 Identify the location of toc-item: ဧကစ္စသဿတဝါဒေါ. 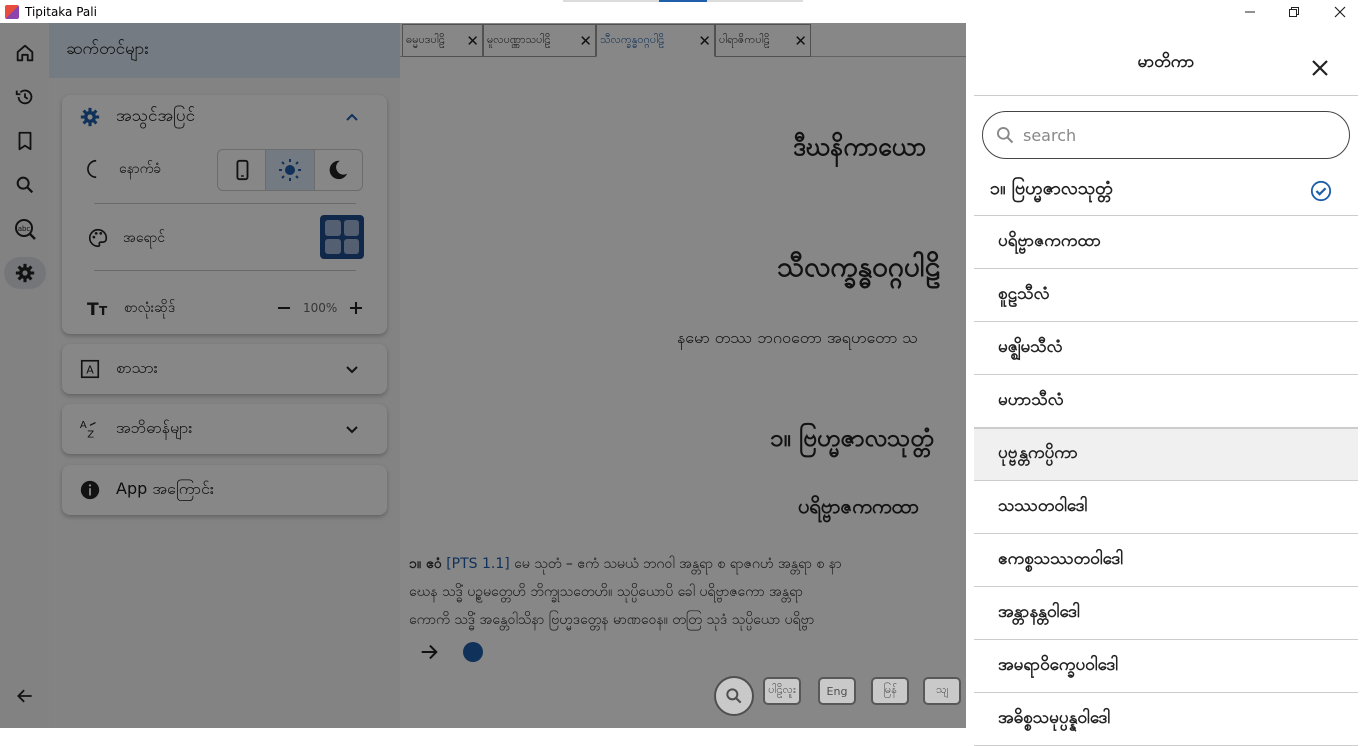
(1166, 560).